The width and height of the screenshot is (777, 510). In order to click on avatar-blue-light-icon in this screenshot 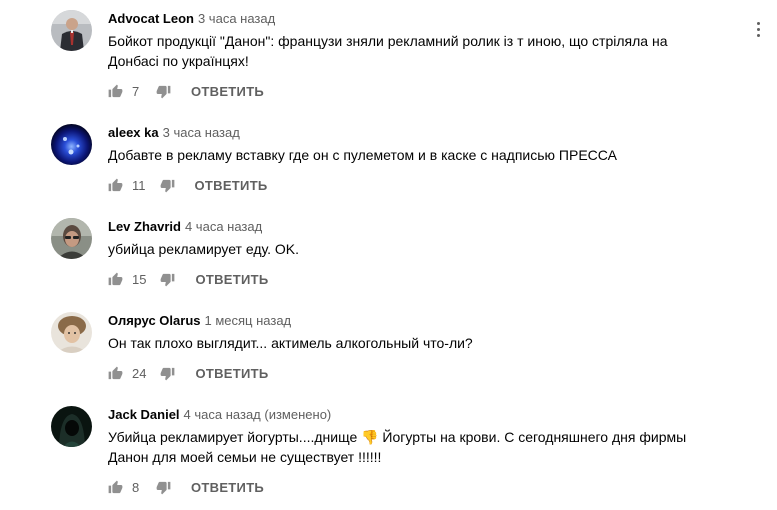, I will do `click(71, 144)`.